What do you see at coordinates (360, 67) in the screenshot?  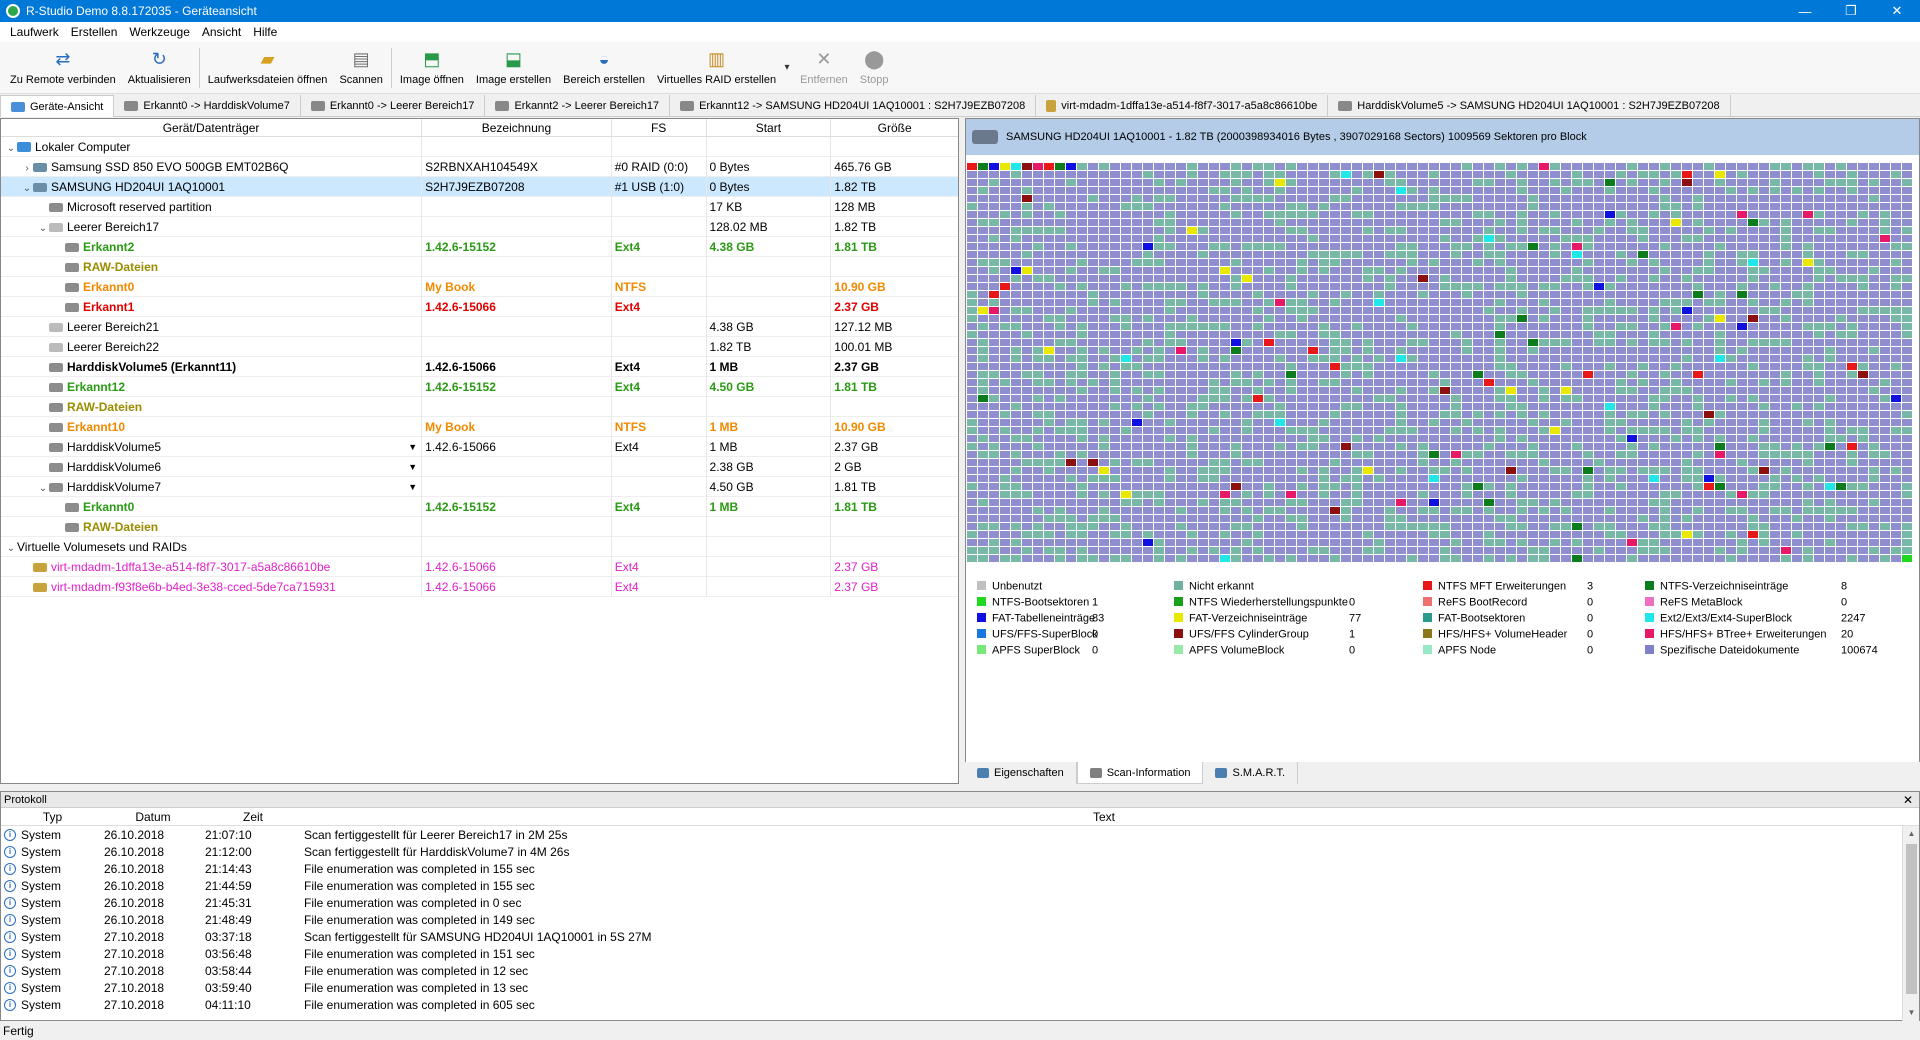 I see `scan-button: ▤ Scannen` at bounding box center [360, 67].